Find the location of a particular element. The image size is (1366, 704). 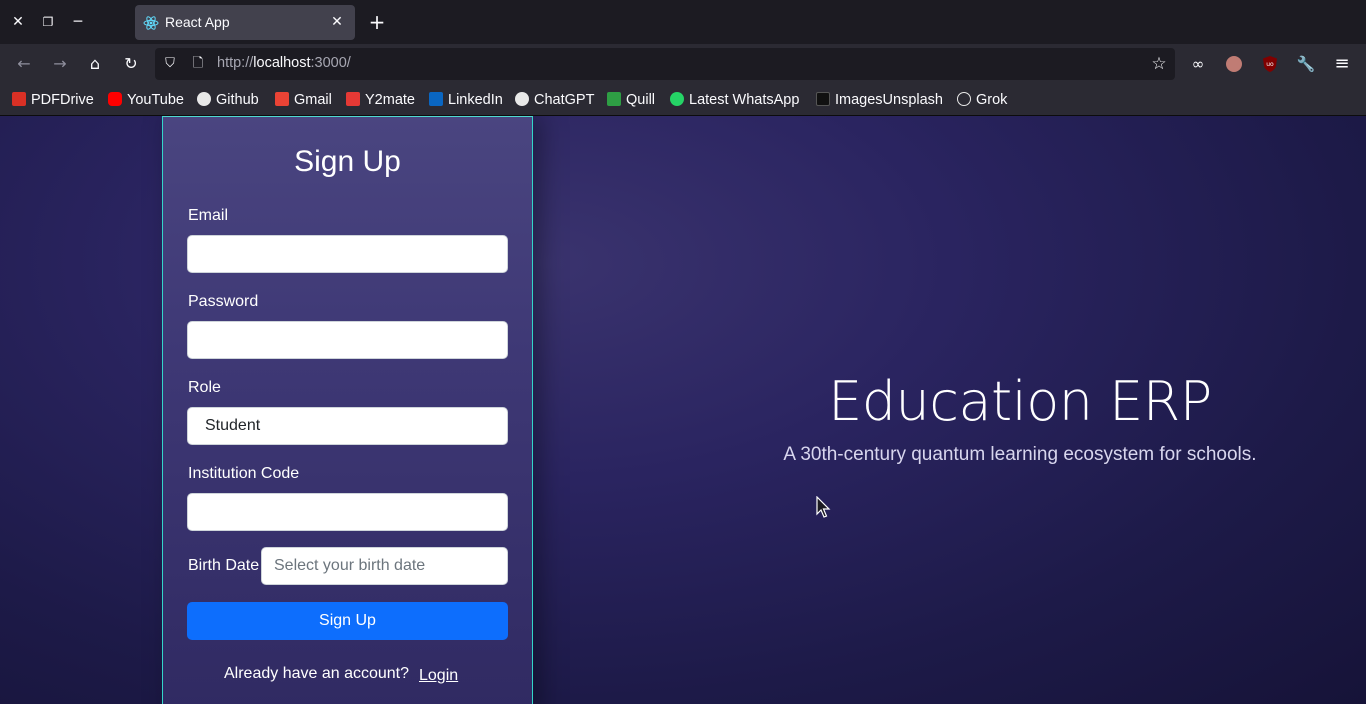

bookmark-pdfdrive: PDFDrive is located at coordinates (53, 100).